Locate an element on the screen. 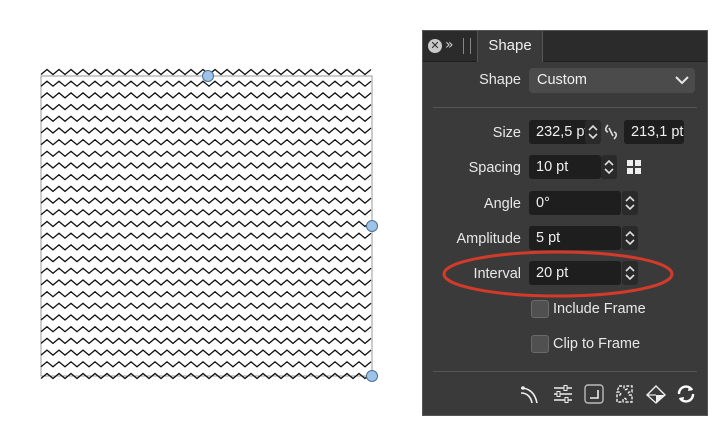  interval-label: Interval is located at coordinates (497, 274).